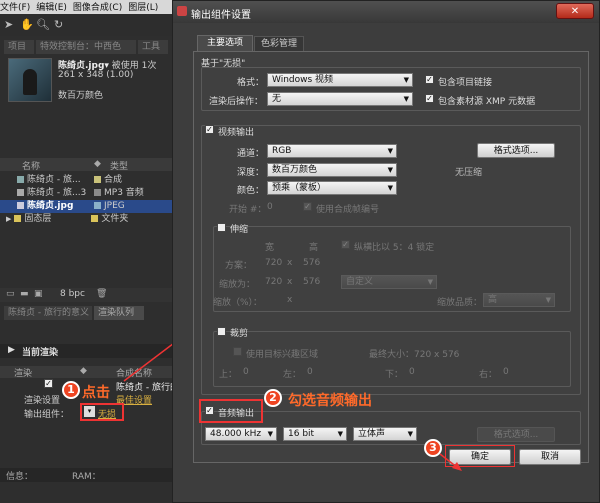 This screenshot has height=503, width=600. I want to click on video-output-checkbox: ✓, so click(209, 129).